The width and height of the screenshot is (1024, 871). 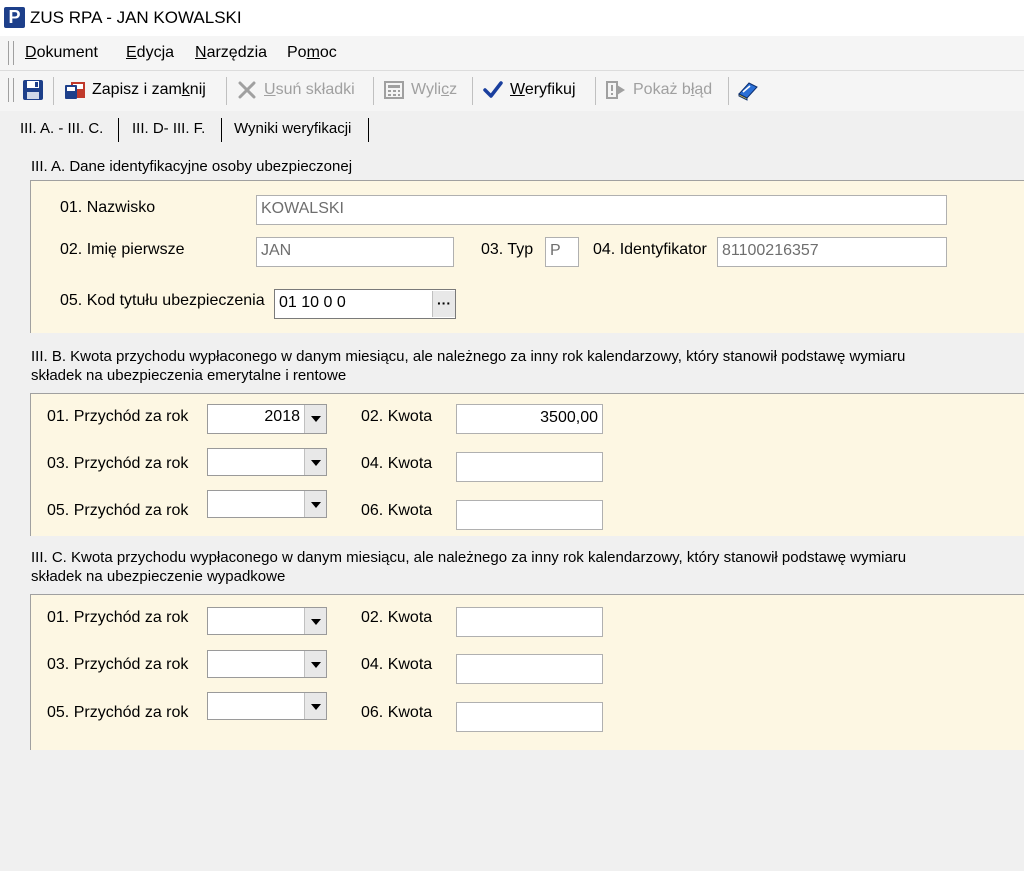 I want to click on surname-label: 01. Nazwisko, so click(x=108, y=207).